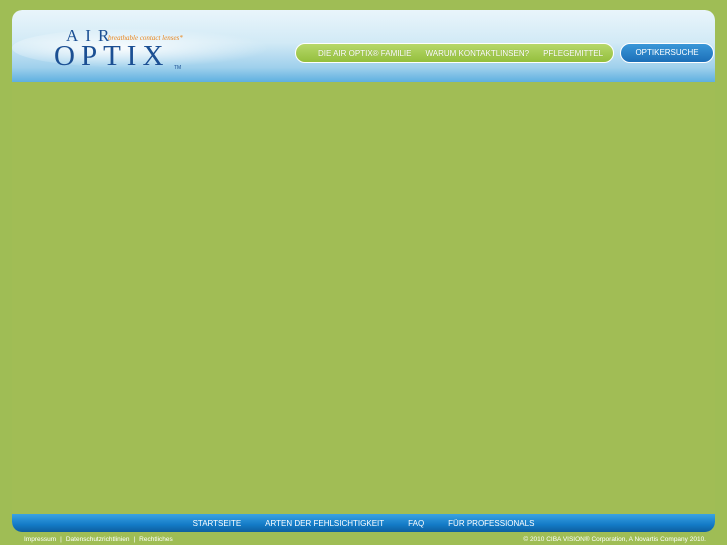  I want to click on top-nav-item-why-contacts: WARUM KONTAKTLINSEN?, so click(477, 53).